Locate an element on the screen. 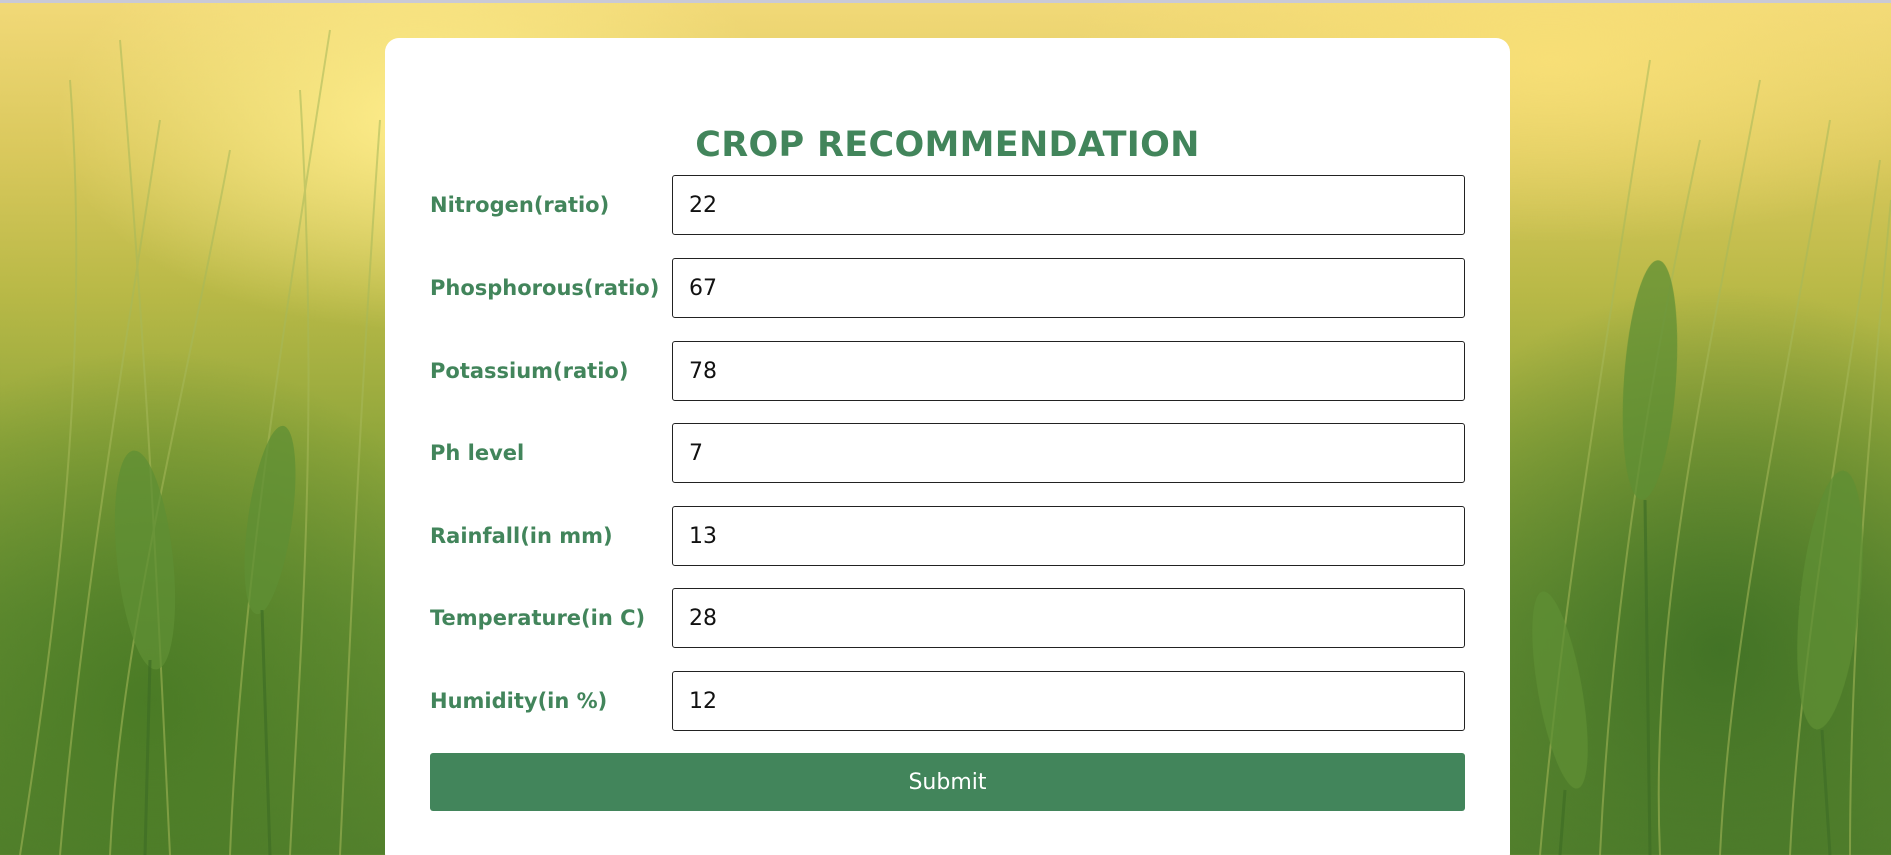 Image resolution: width=1891 pixels, height=855 pixels. rainfall-input is located at coordinates (1068, 536).